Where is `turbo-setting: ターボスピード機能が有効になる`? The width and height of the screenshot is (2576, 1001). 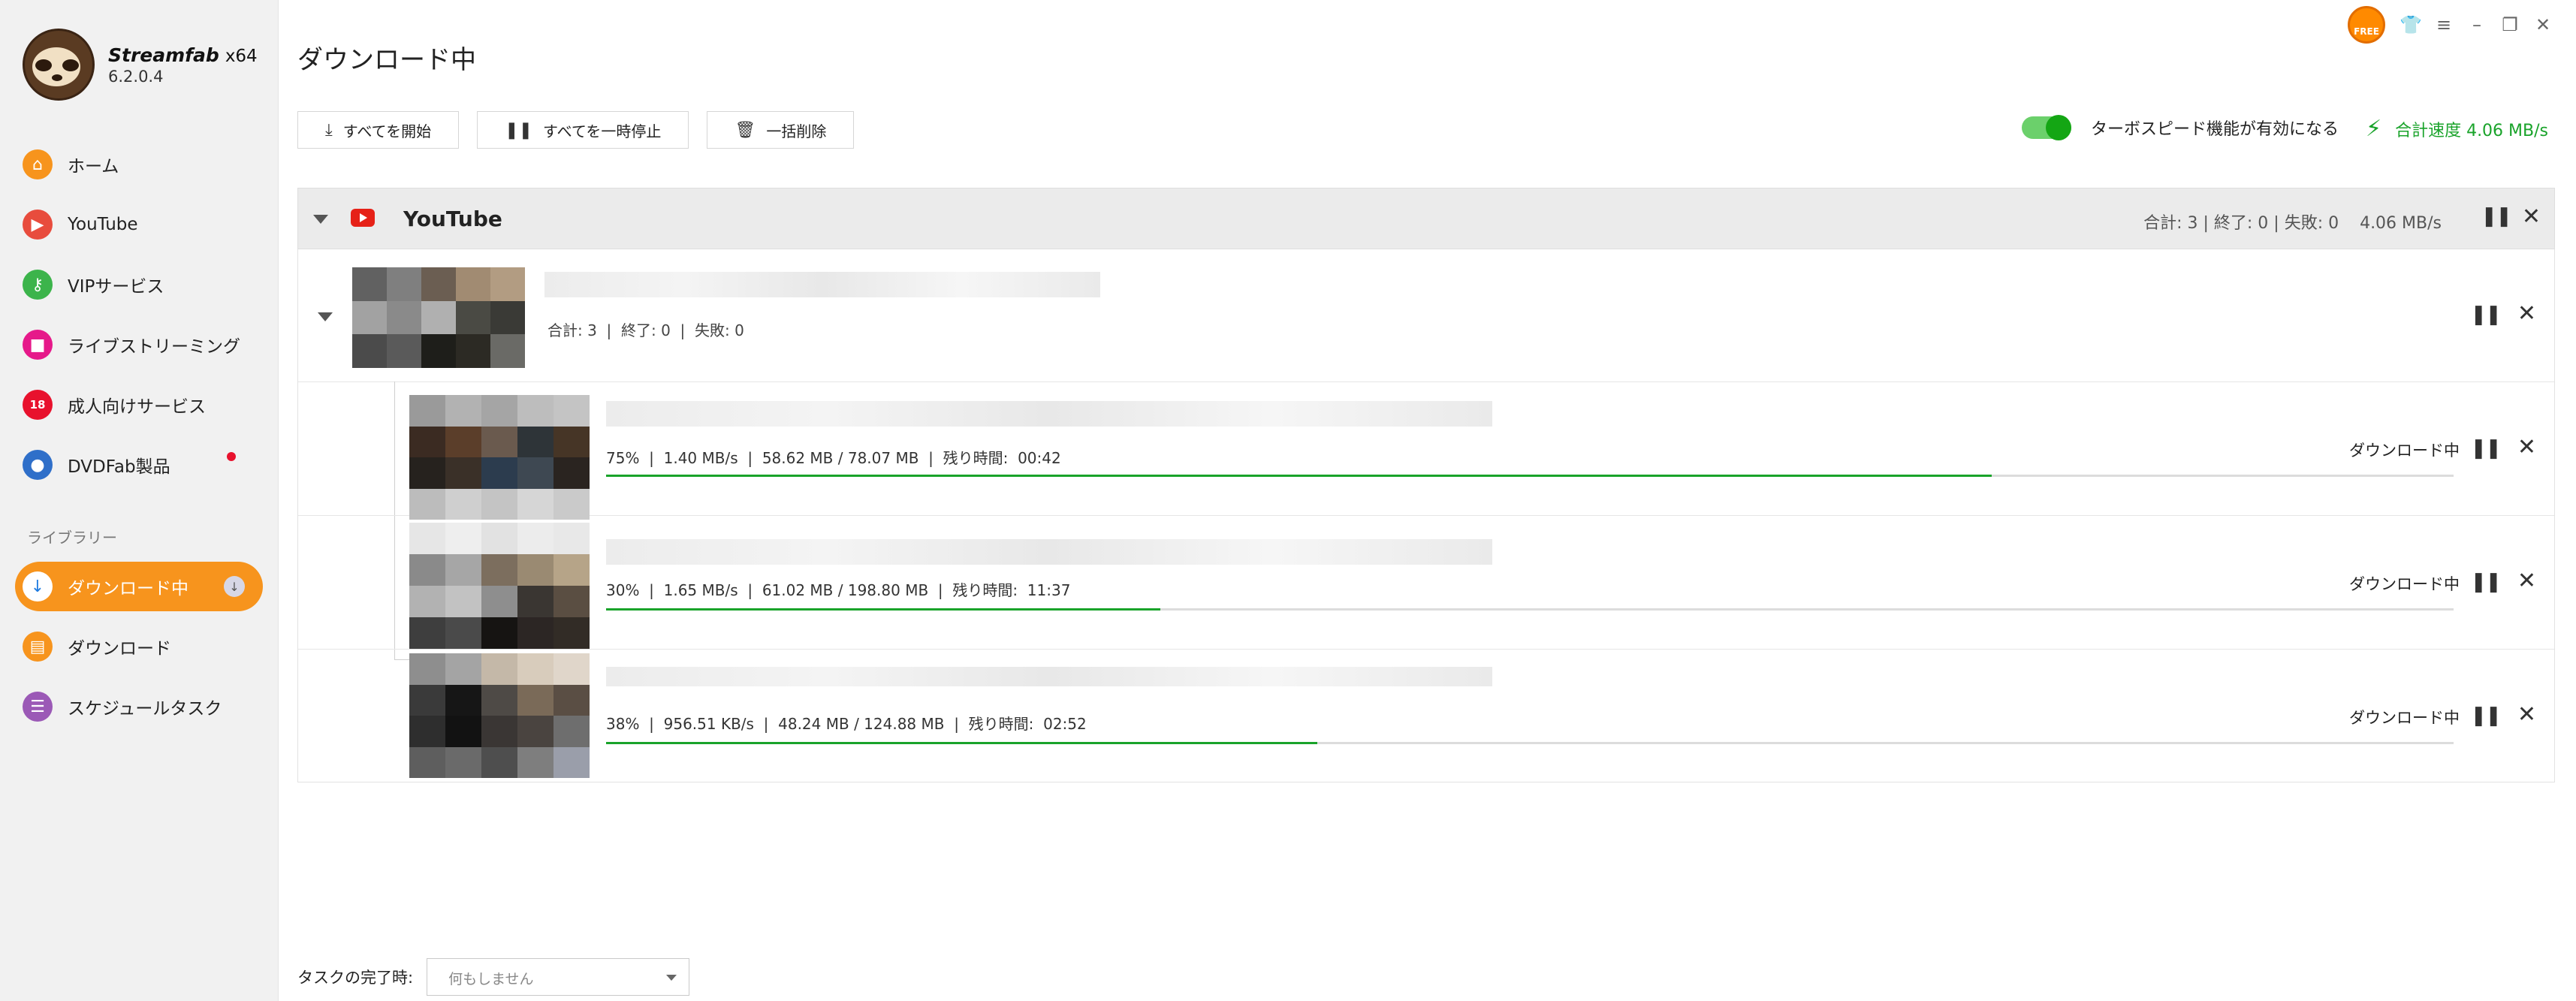 turbo-setting: ターボスピード機能が有効になる is located at coordinates (2180, 128).